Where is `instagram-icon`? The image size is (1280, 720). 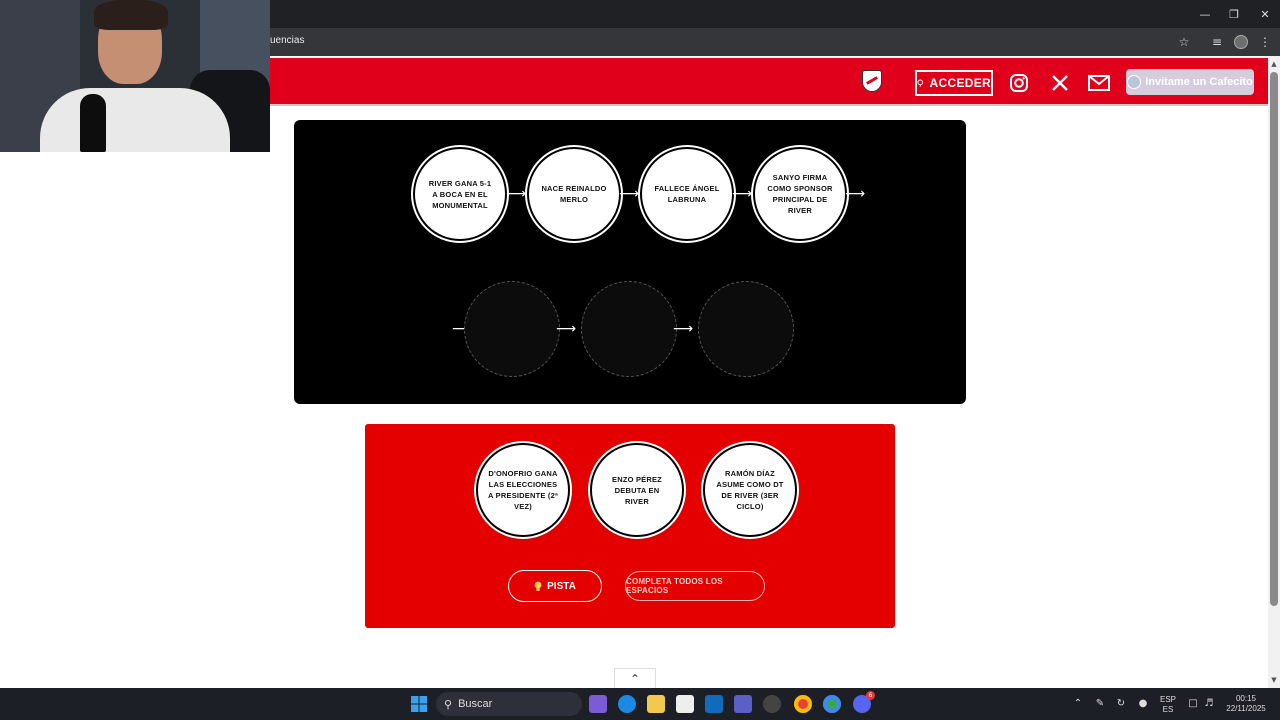
instagram-icon is located at coordinates (1019, 83).